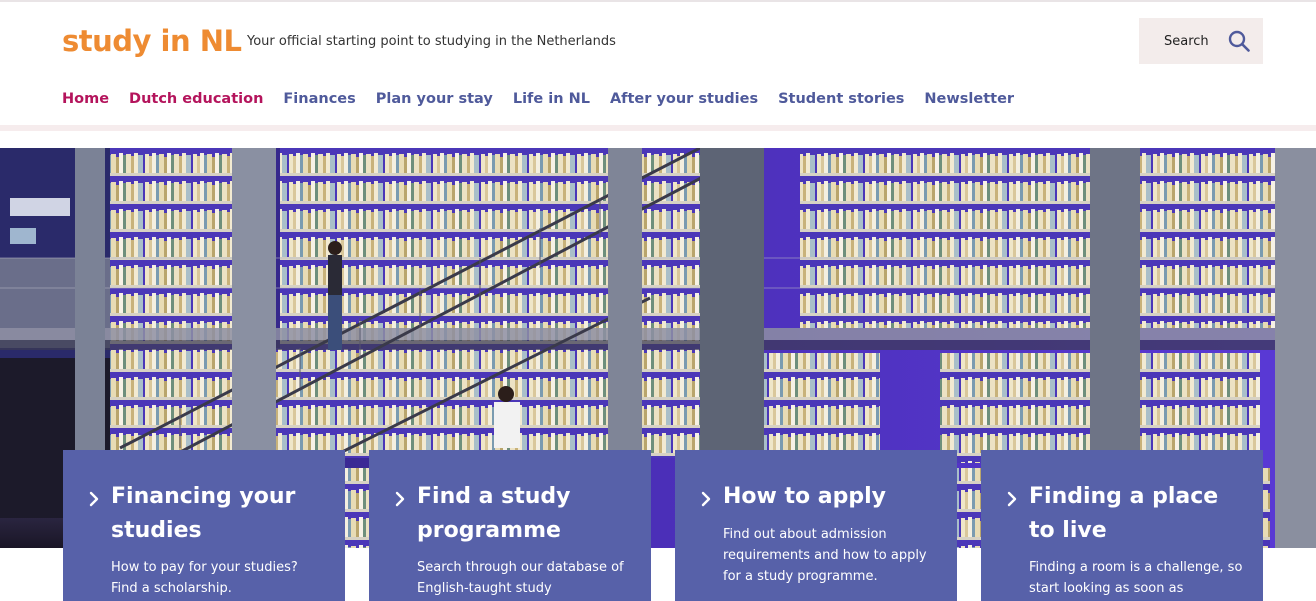 The width and height of the screenshot is (1316, 601). Describe the element at coordinates (203, 513) in the screenshot. I see `card-title: Financing your studies` at that location.